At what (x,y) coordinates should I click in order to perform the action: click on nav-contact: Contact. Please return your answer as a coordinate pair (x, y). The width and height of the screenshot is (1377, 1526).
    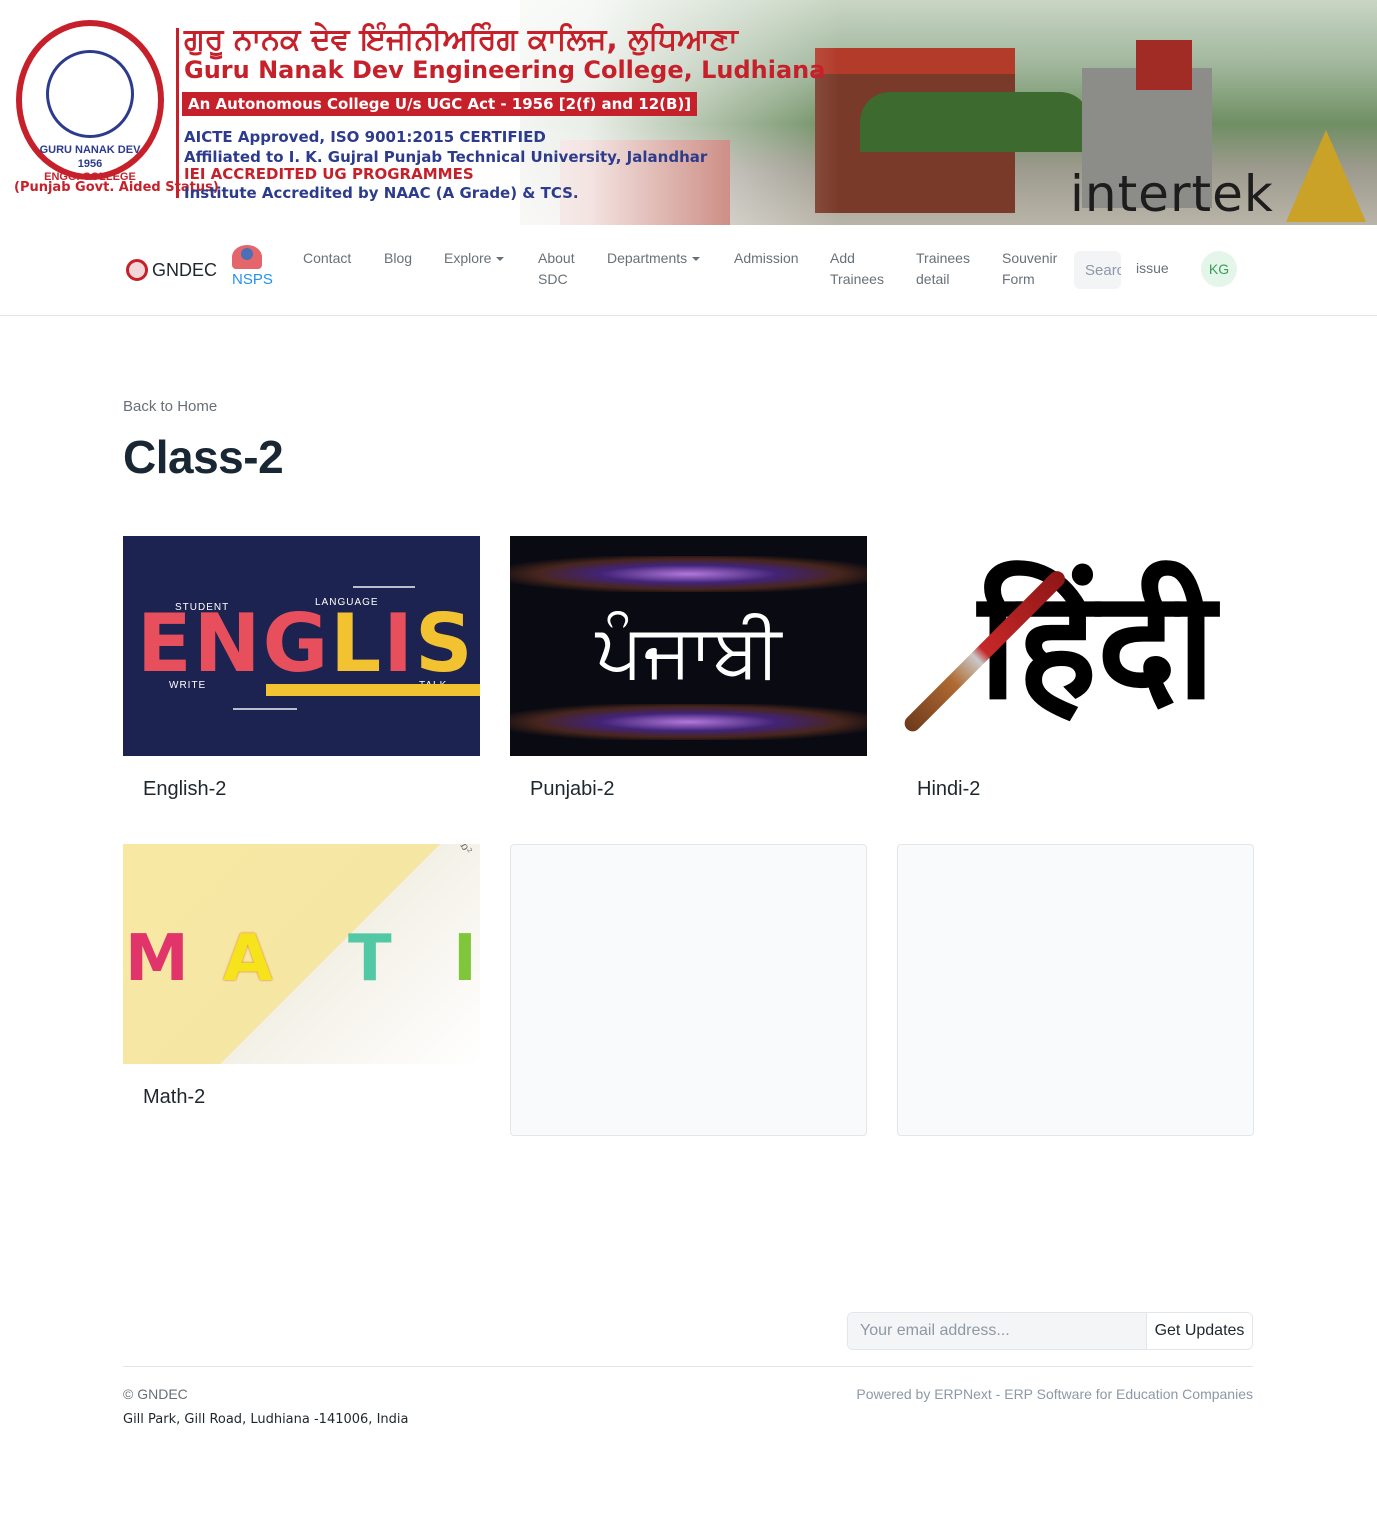
    Looking at the image, I should click on (327, 258).